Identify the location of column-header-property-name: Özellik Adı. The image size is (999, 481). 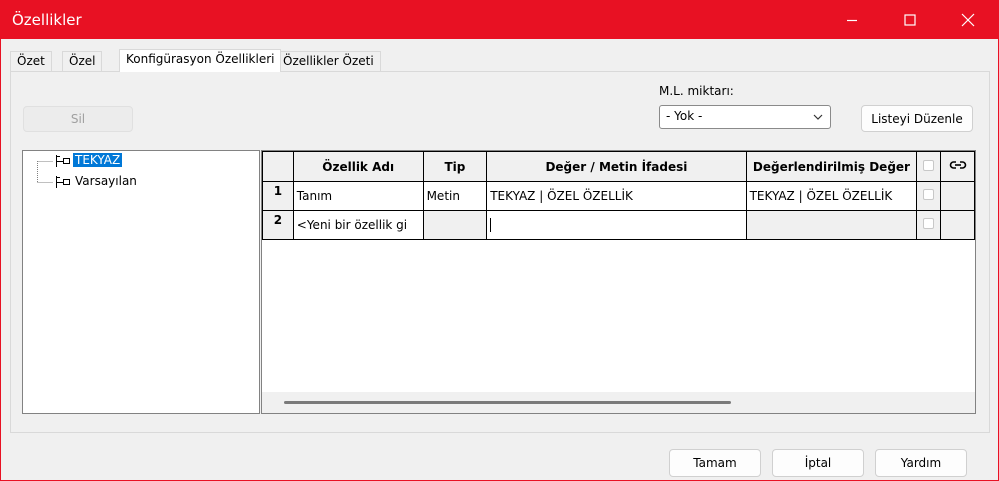
(358, 166).